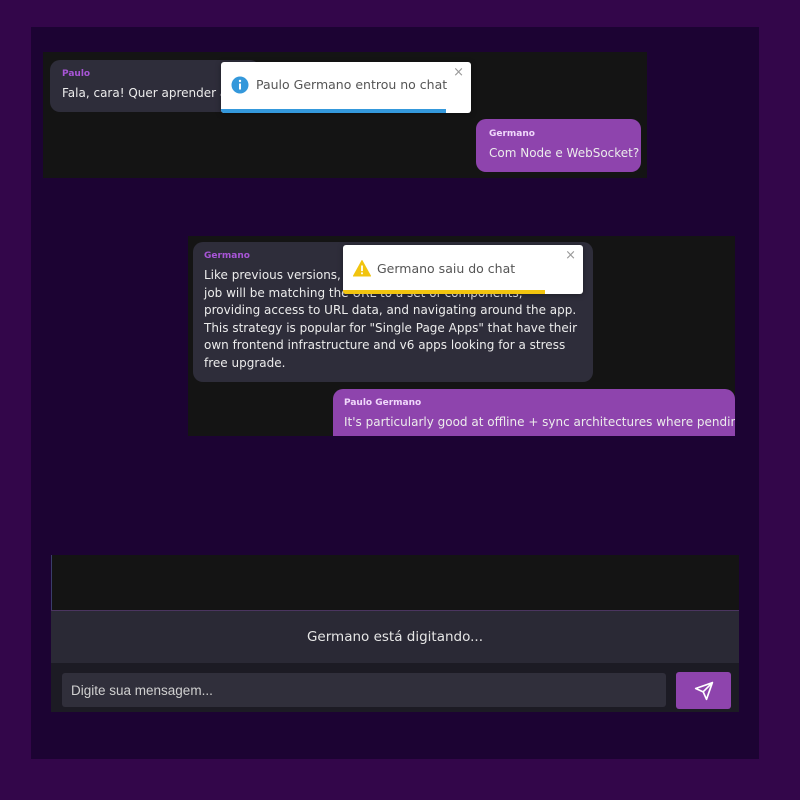 Image resolution: width=800 pixels, height=800 pixels. What do you see at coordinates (564, 153) in the screenshot?
I see `message-text: Com Node e WebSocket?` at bounding box center [564, 153].